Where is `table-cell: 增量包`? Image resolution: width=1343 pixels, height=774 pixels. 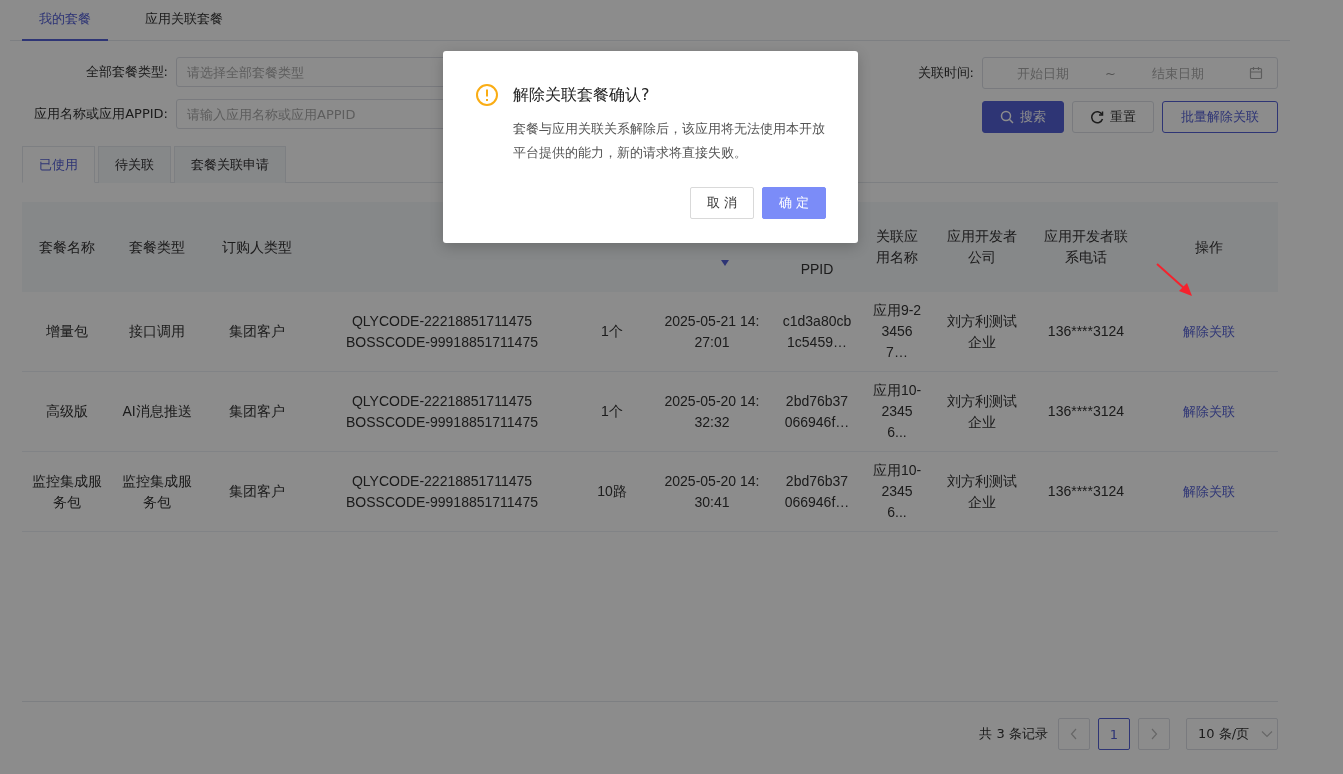 table-cell: 增量包 is located at coordinates (67, 331).